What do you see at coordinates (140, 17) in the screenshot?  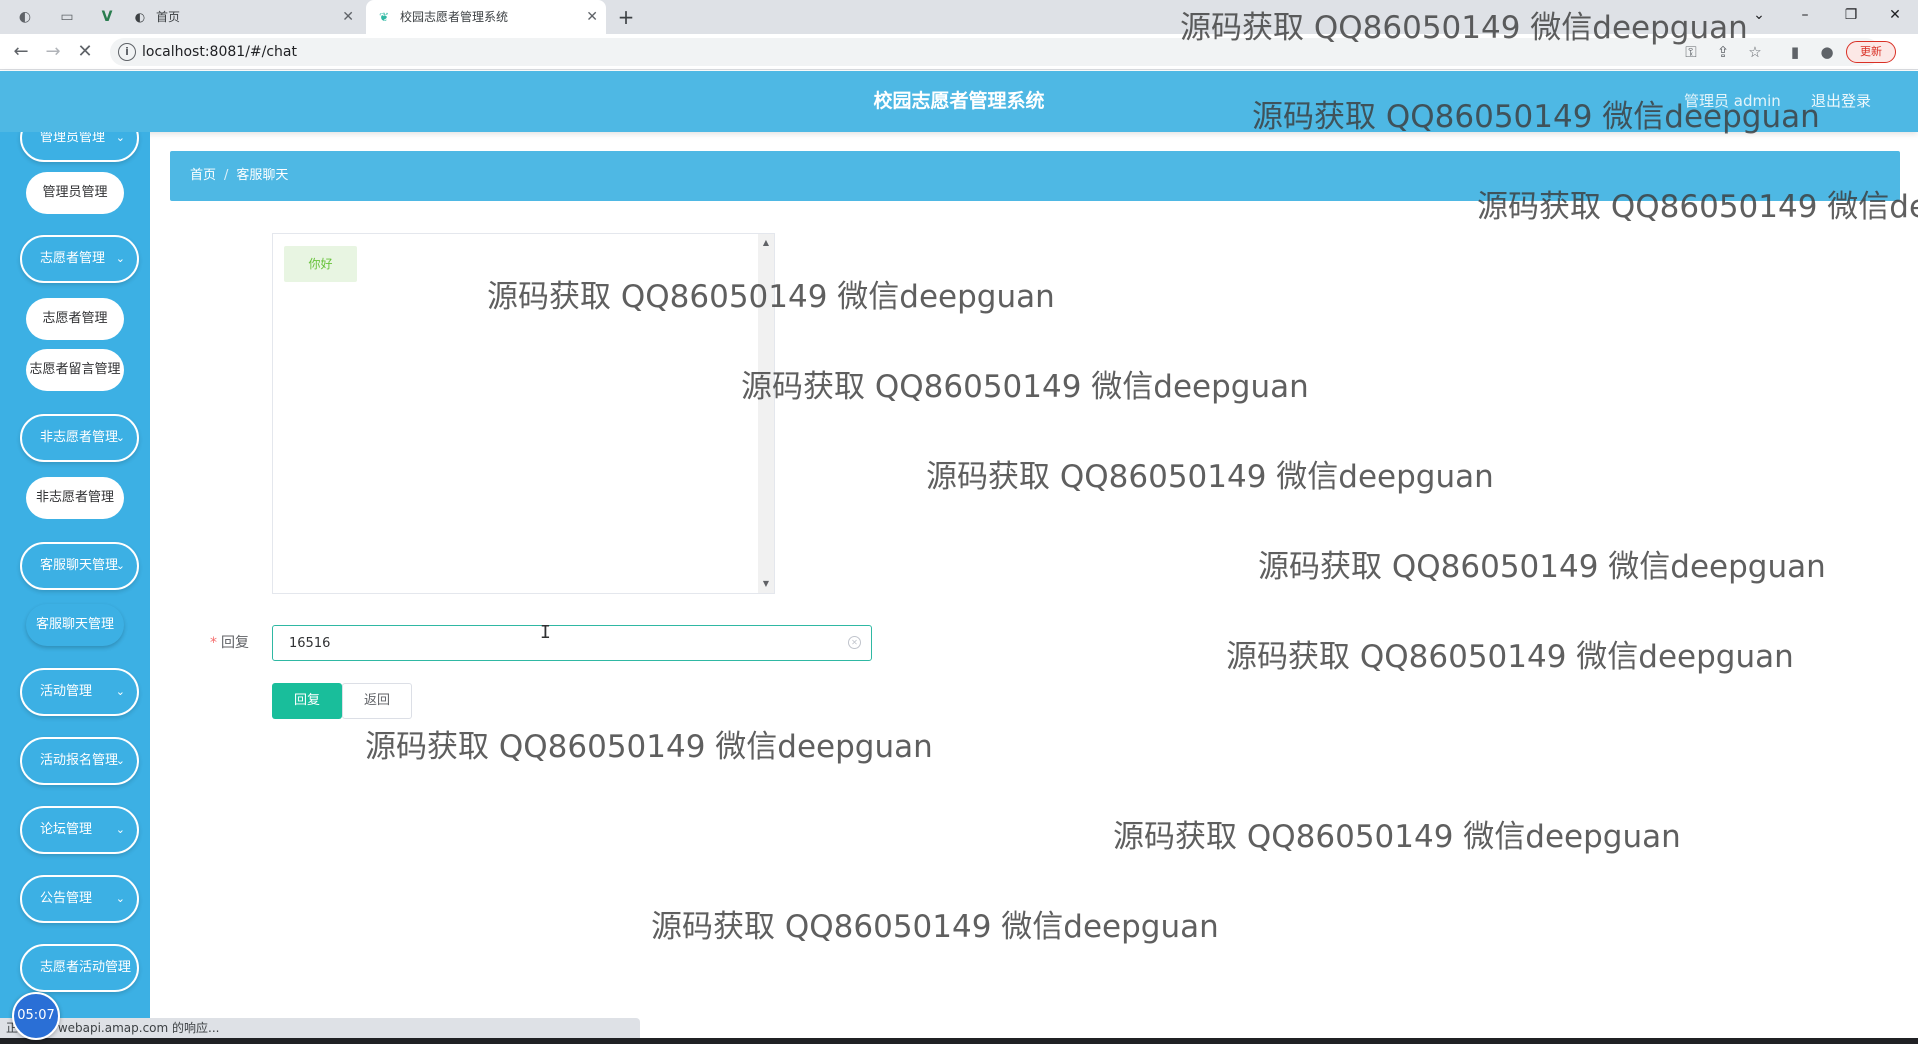 I see `globe-icon: ◐` at bounding box center [140, 17].